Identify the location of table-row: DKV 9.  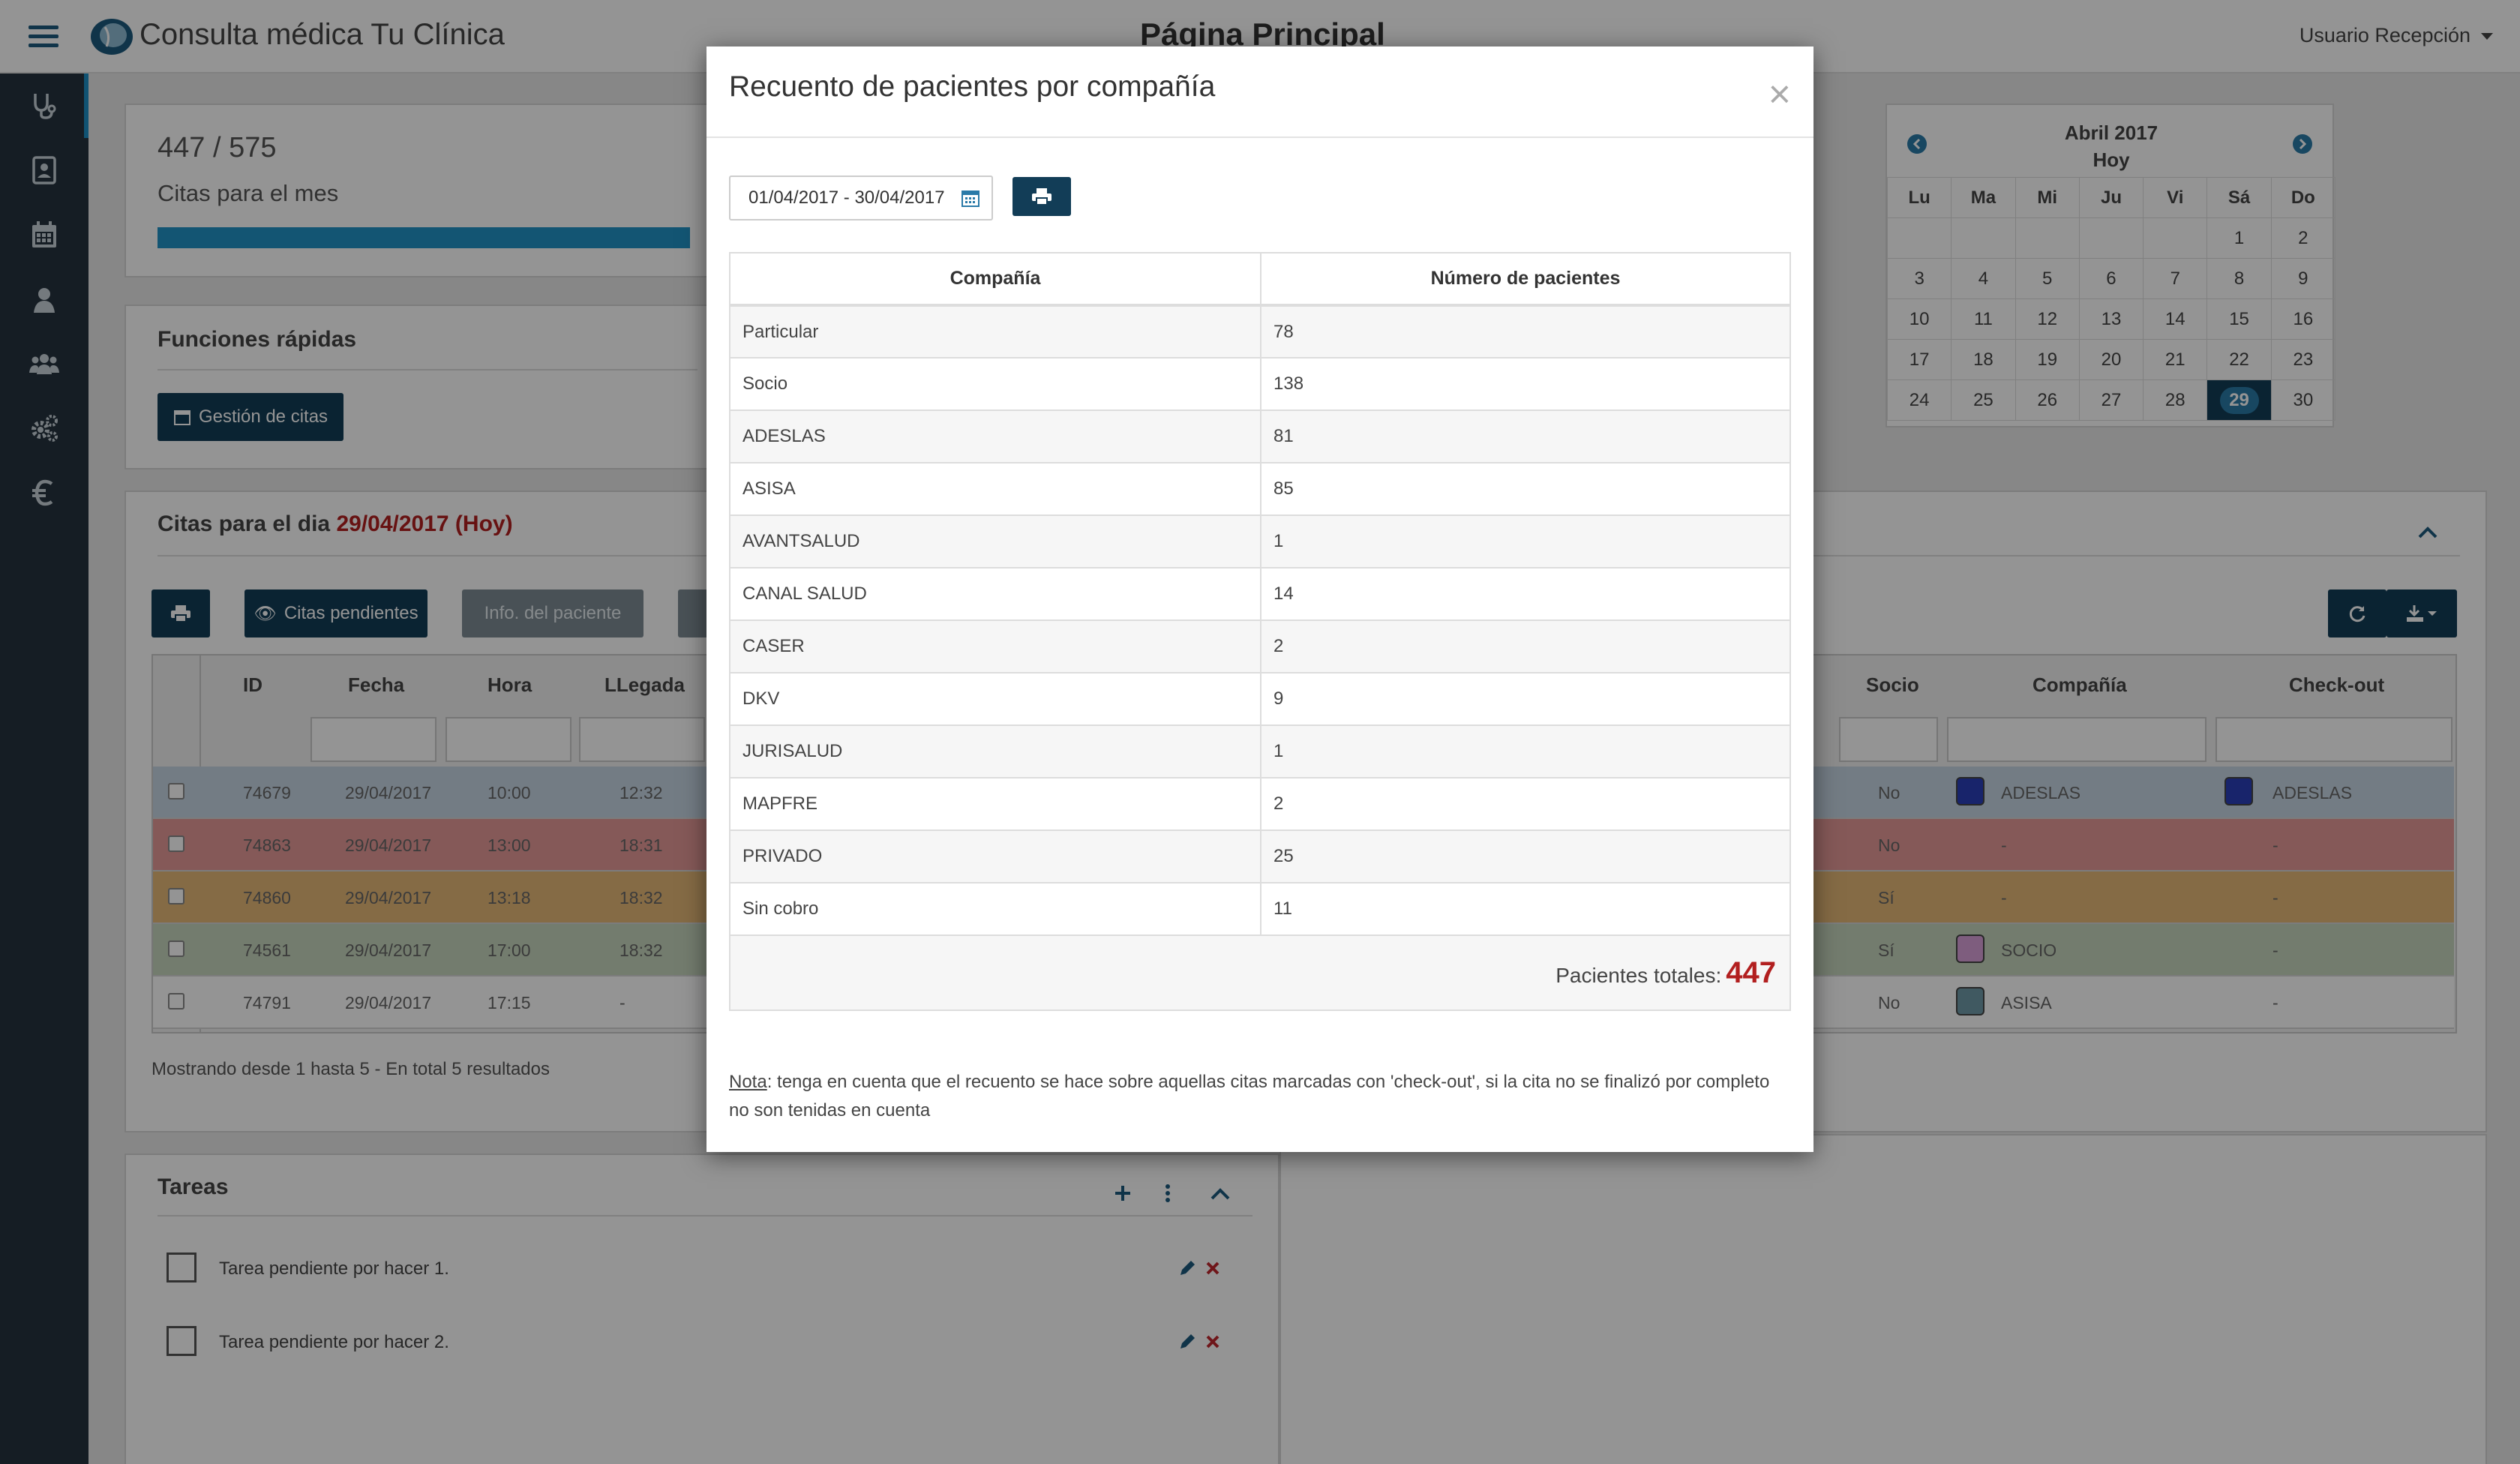
(1260, 699).